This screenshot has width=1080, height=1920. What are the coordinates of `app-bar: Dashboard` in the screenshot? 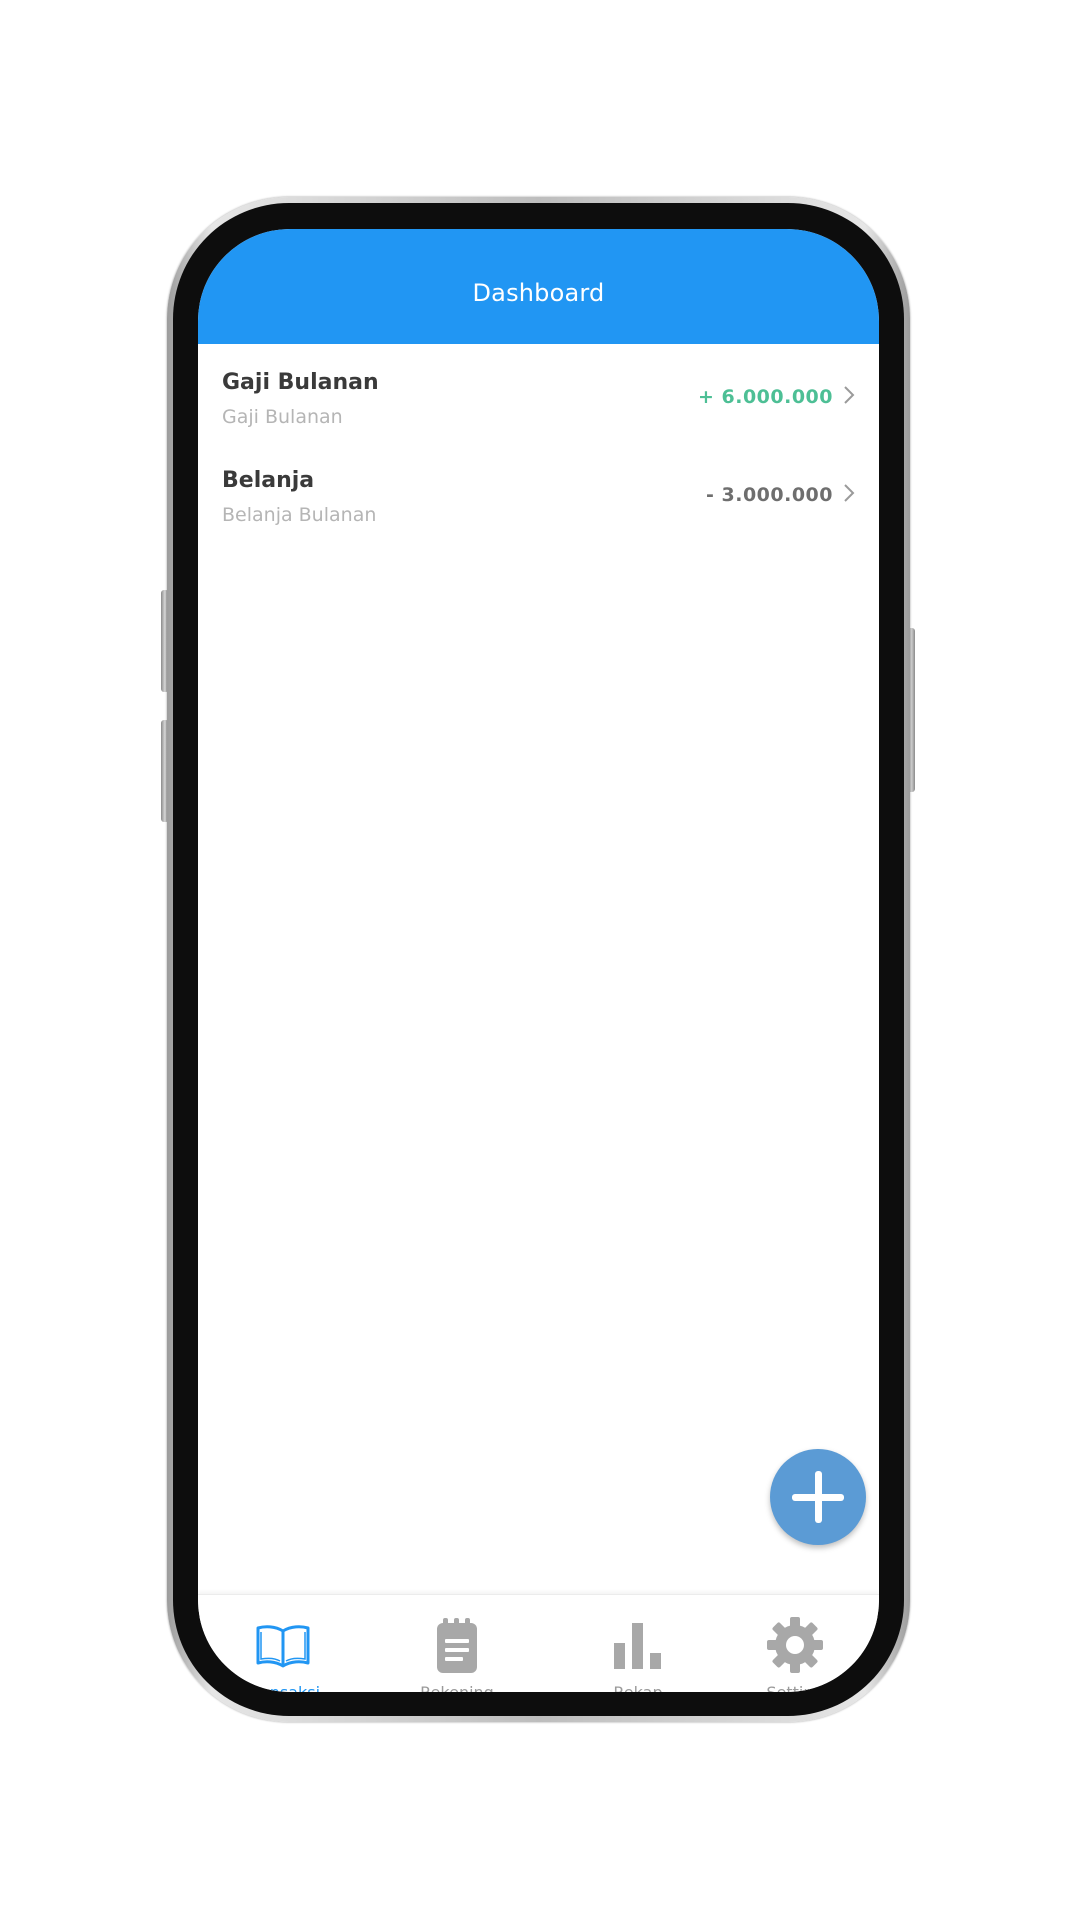 It's located at (538, 286).